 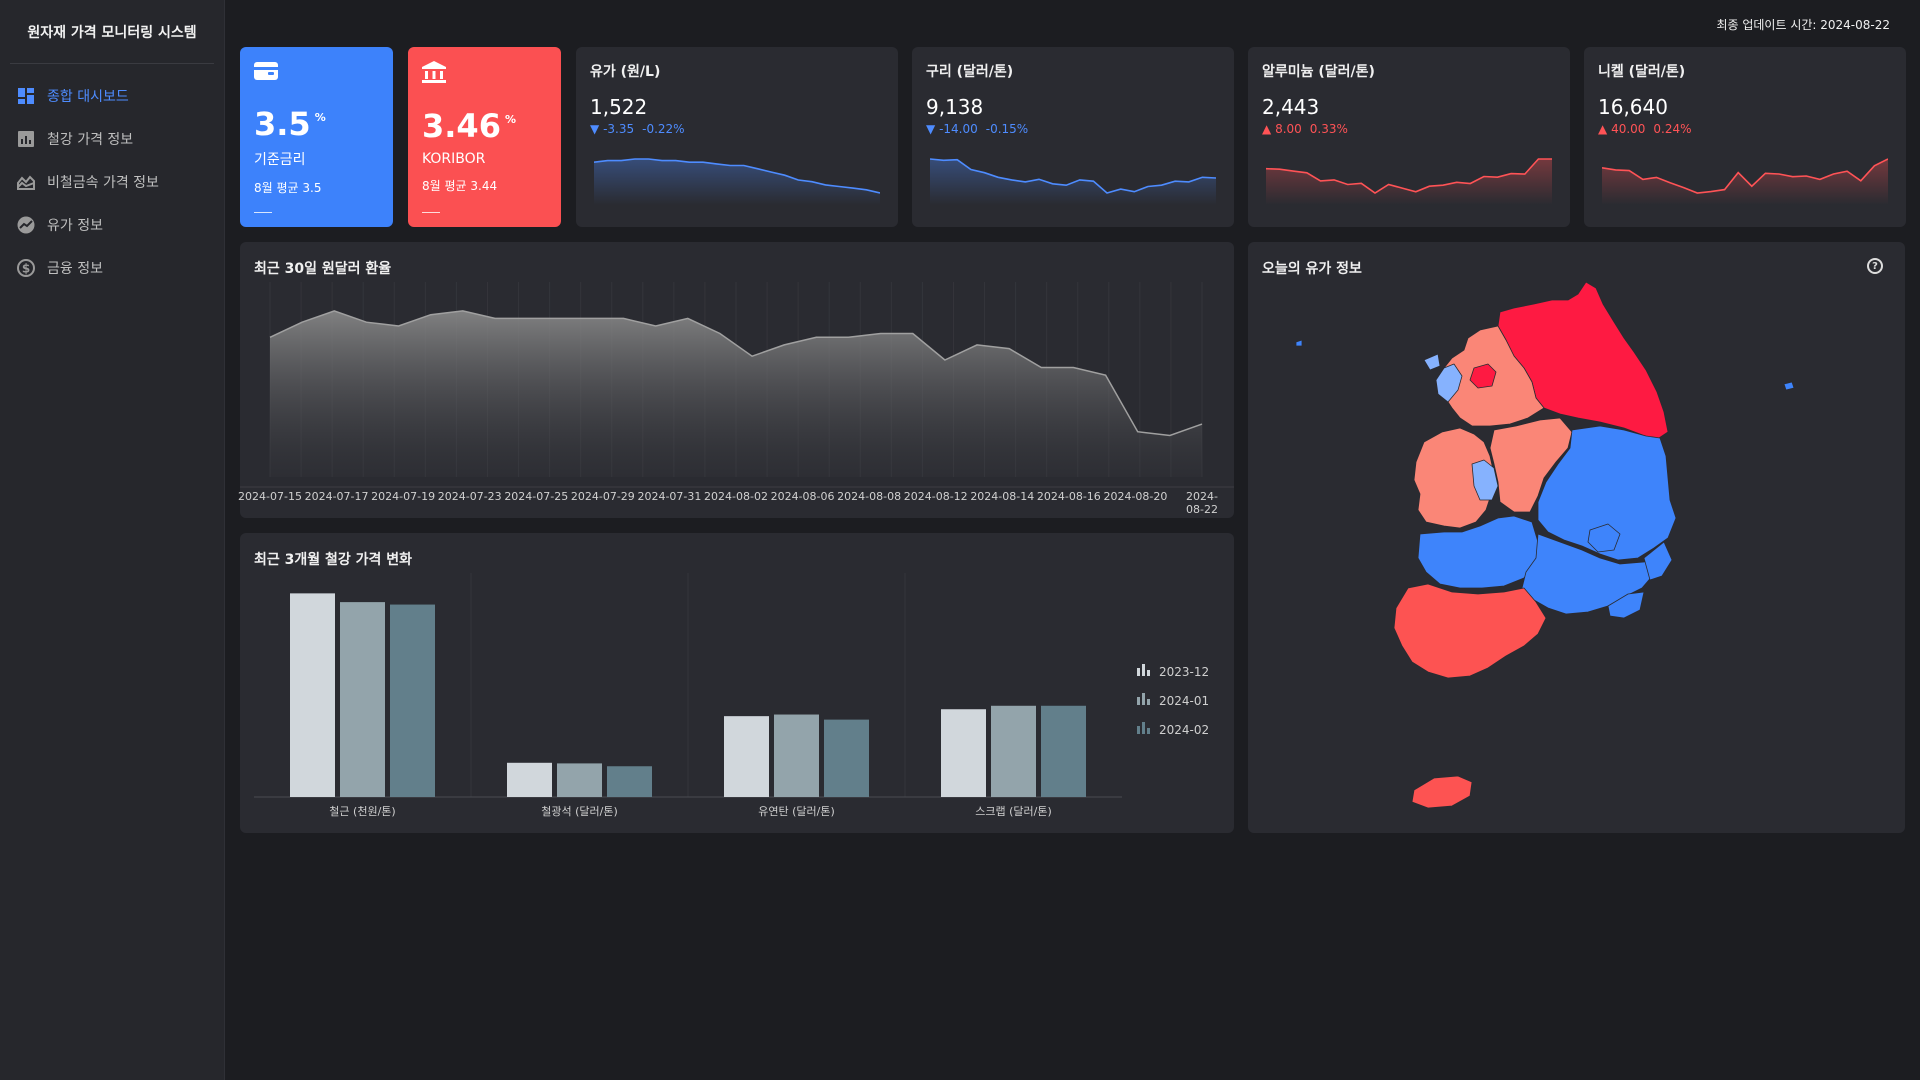 I want to click on mini-card-value: 16,640, so click(x=1633, y=107).